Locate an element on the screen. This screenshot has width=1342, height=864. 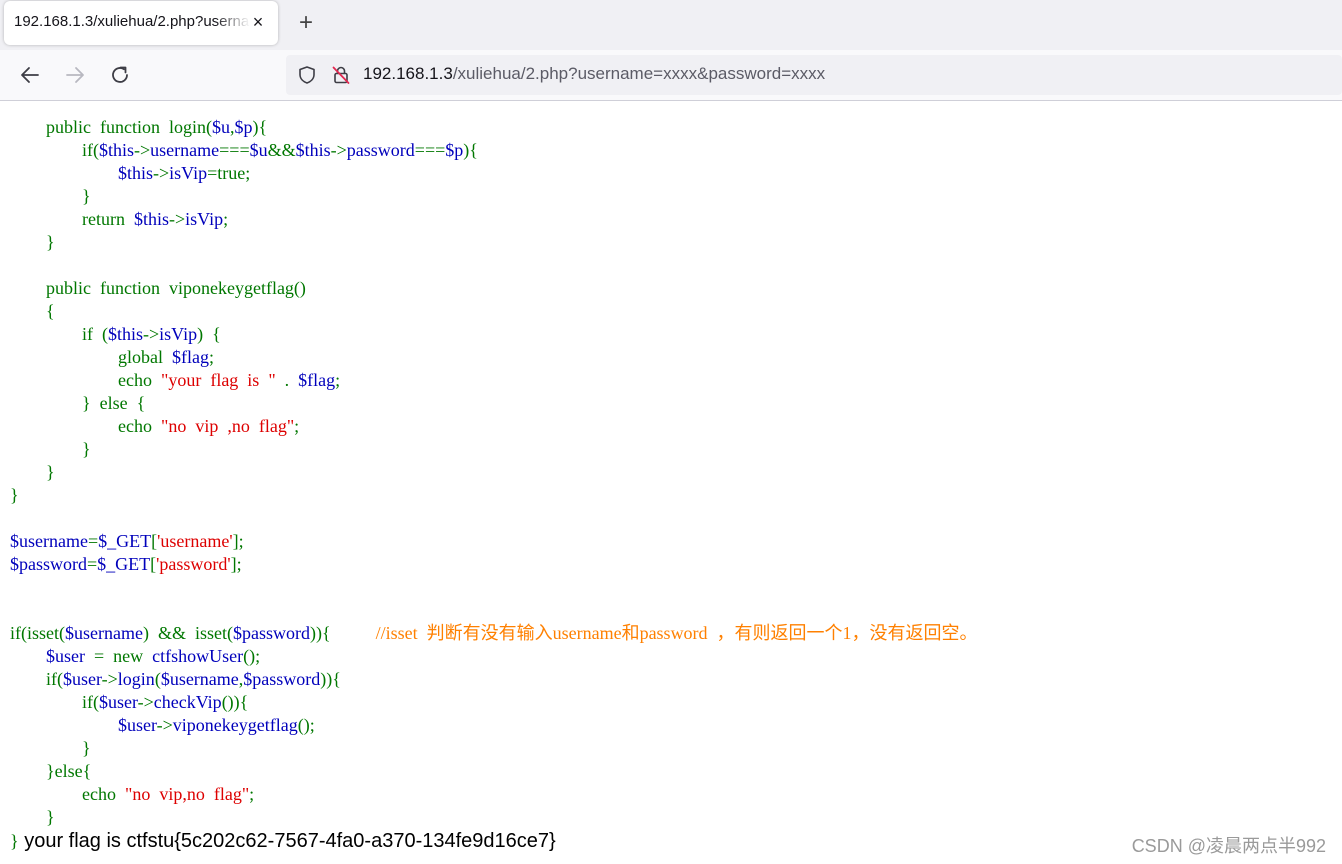
code-line: return $this->isVip; is located at coordinates (155, 219).